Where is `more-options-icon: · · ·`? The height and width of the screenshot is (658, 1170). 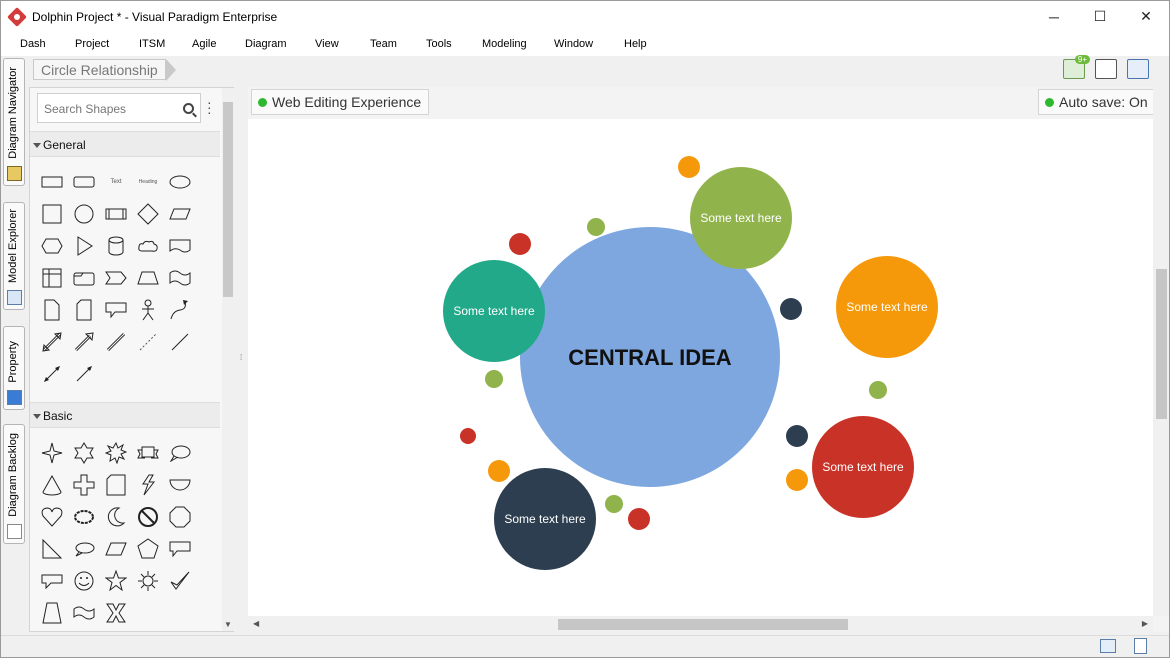 more-options-icon: · · · is located at coordinates (209, 107).